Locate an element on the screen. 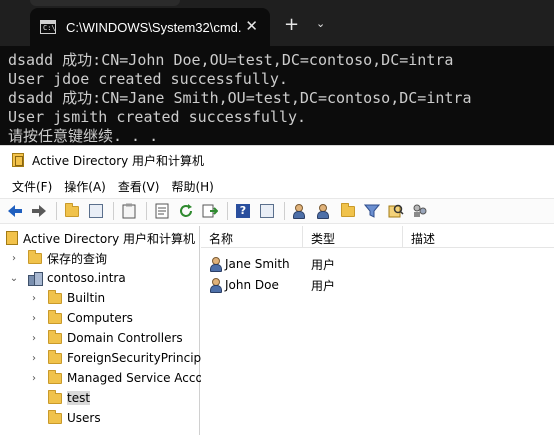 This screenshot has height=435, width=554. column-header-name: 名称 is located at coordinates (252, 237).